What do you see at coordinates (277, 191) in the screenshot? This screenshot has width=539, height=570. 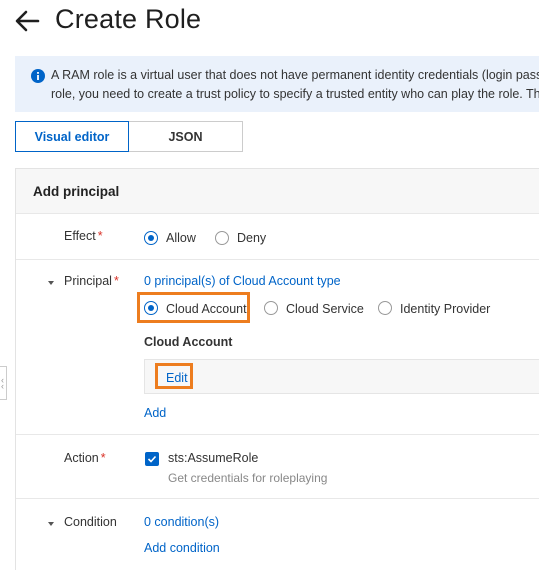 I see `panel-header: Add principal` at bounding box center [277, 191].